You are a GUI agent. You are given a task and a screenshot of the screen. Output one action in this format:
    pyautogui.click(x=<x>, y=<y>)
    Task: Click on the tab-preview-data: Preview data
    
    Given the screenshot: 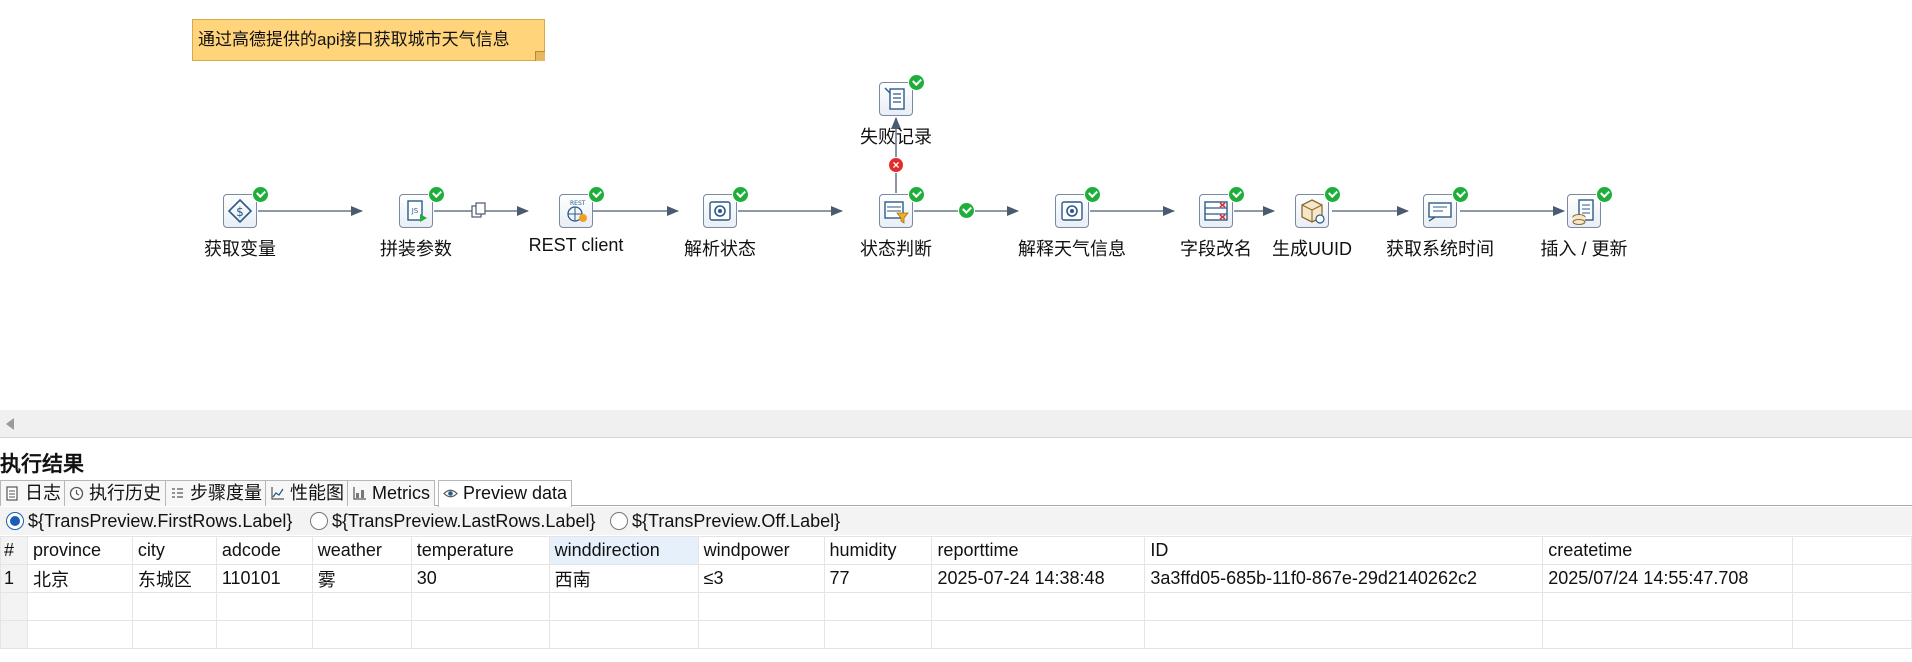 What is the action you would take?
    pyautogui.click(x=505, y=493)
    